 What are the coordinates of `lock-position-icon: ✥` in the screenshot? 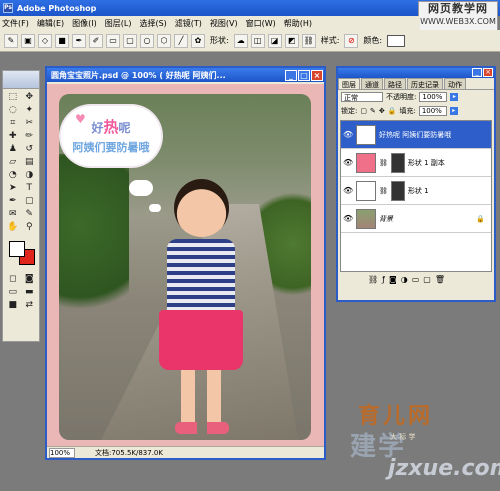 It's located at (382, 111).